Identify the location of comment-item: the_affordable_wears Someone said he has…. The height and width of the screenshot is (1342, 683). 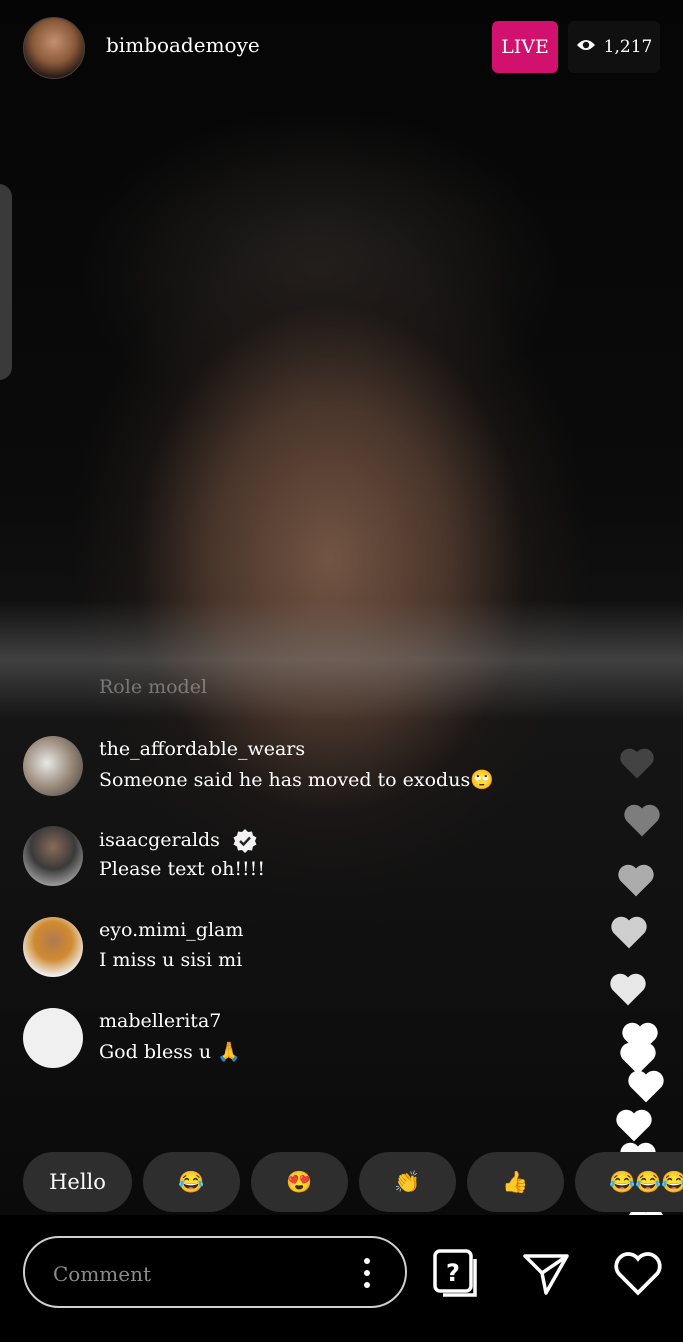
(303, 771).